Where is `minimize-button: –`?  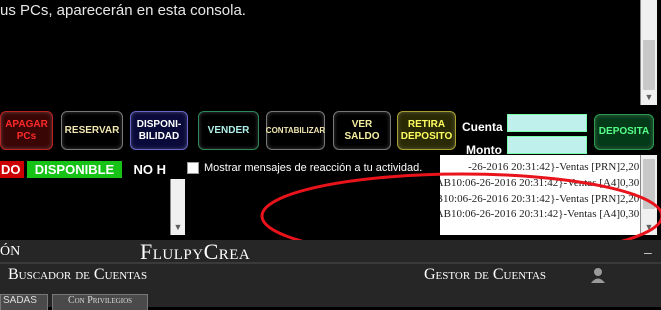
minimize-button: – is located at coordinates (648, 252).